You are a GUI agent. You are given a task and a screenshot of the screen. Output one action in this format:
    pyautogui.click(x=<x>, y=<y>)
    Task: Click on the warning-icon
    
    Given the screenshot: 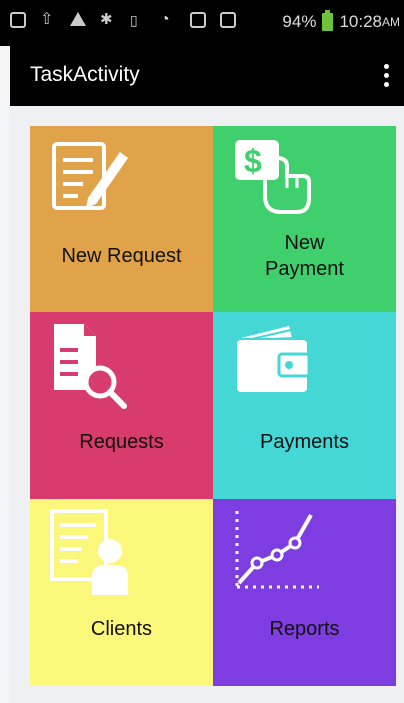 What is the action you would take?
    pyautogui.click(x=78, y=19)
    